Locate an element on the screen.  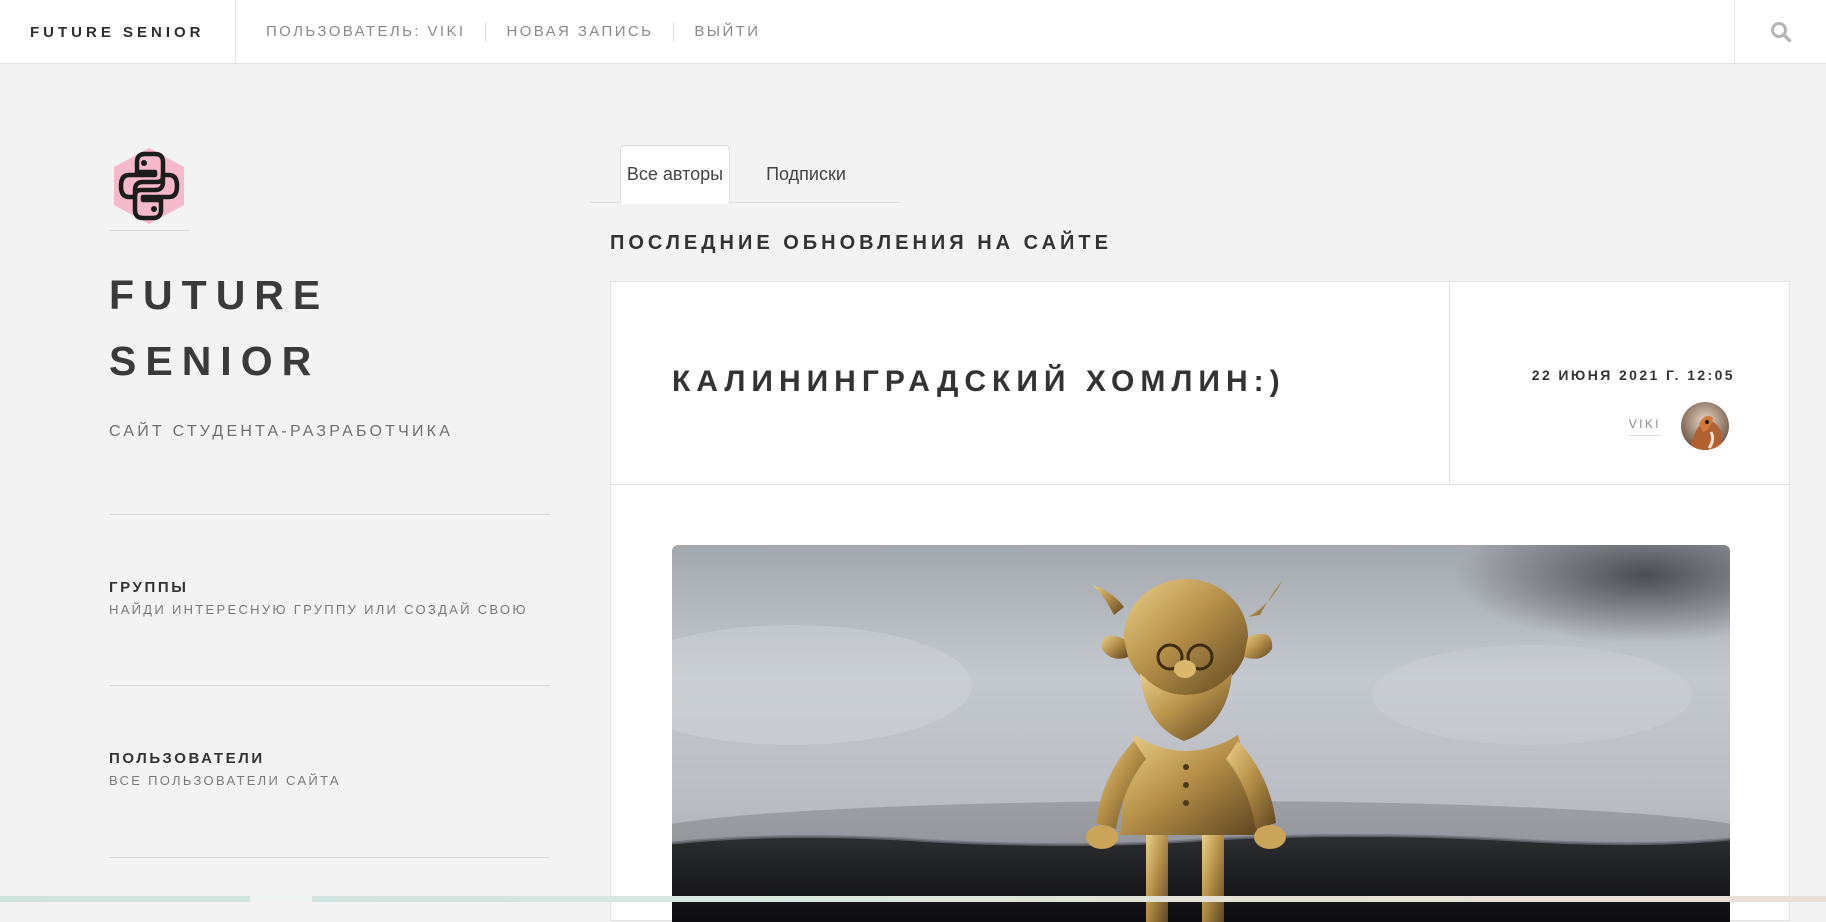
user-avatar-icon is located at coordinates (1705, 426).